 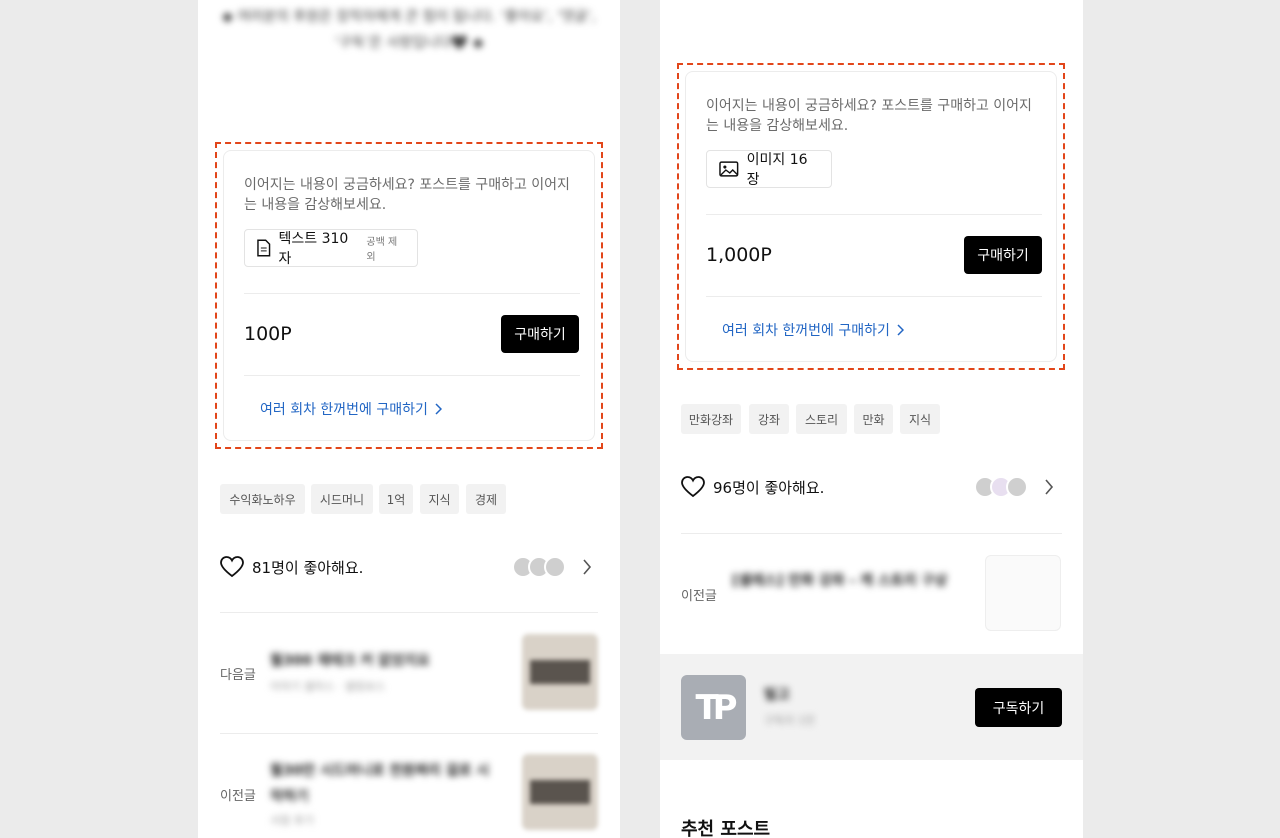 I want to click on like-row: 81명이 좋아해요., so click(x=291, y=567).